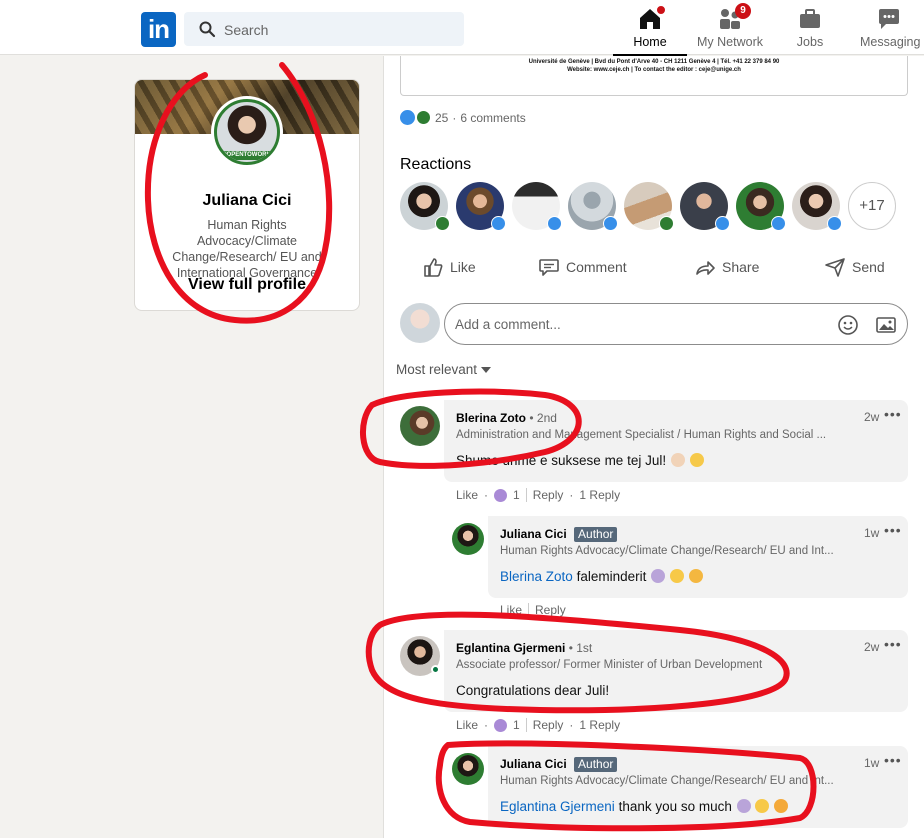 This screenshot has width=924, height=838. Describe the element at coordinates (158, 29) in the screenshot. I see `linkedin-logo-icon: in` at that location.